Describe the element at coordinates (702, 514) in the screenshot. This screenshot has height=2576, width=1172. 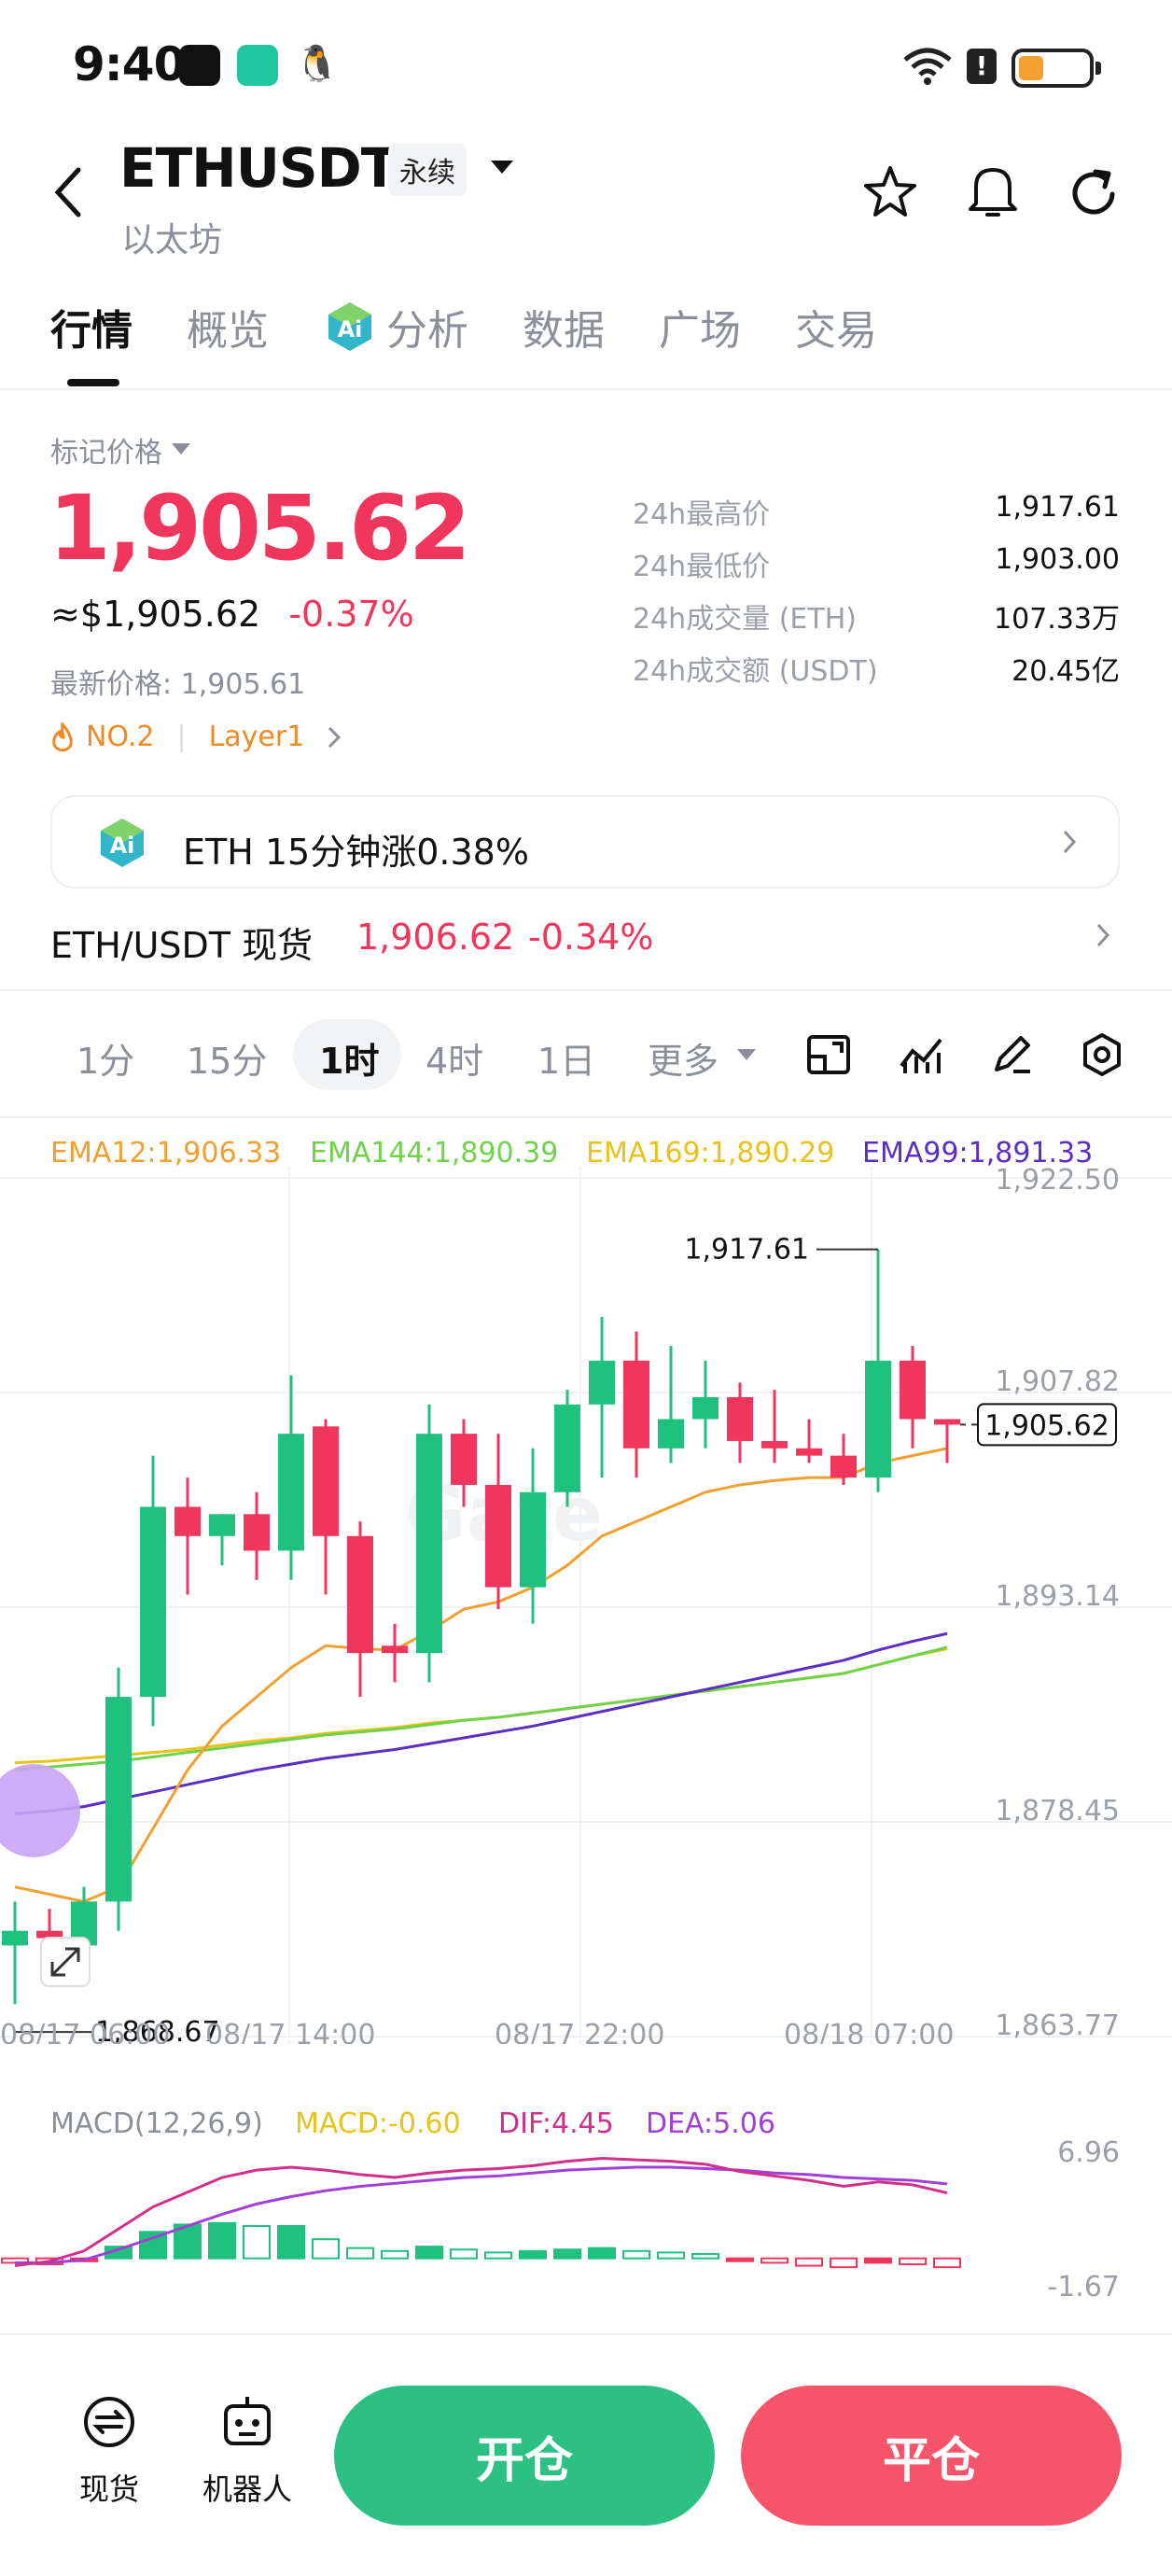
I see `stat-label: 24h最高价` at that location.